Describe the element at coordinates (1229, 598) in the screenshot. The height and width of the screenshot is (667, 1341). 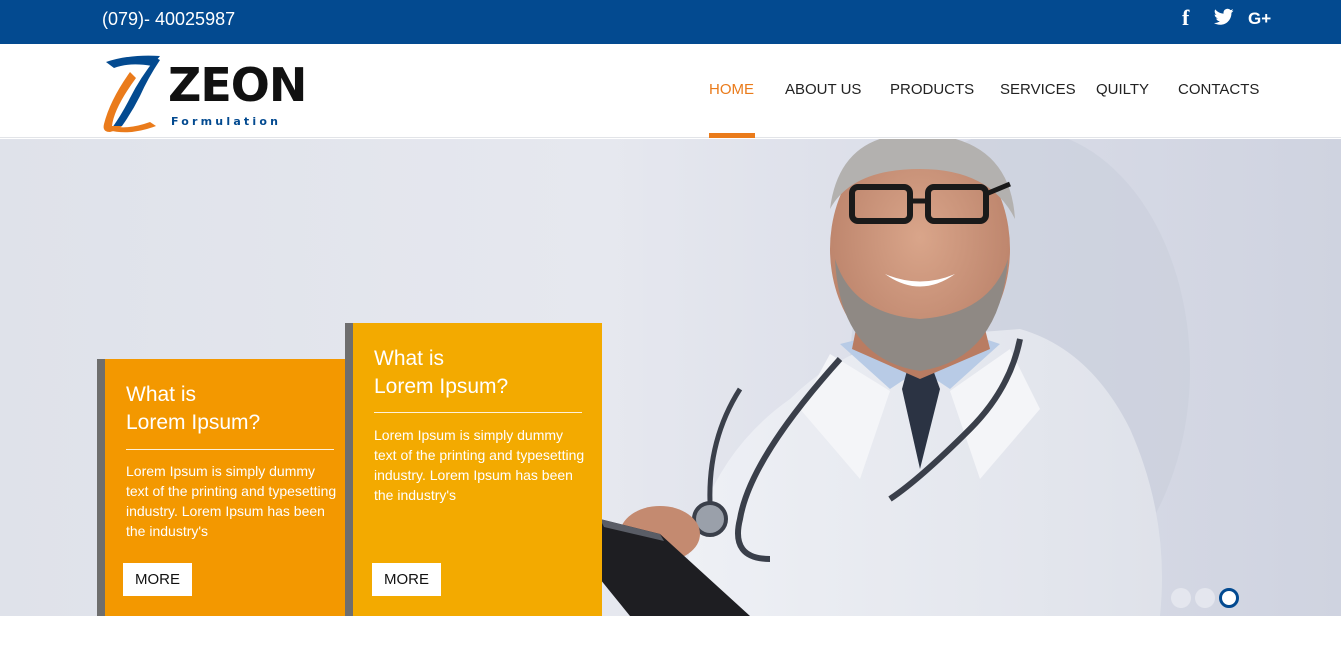
I see `slider-dot-3-active` at that location.